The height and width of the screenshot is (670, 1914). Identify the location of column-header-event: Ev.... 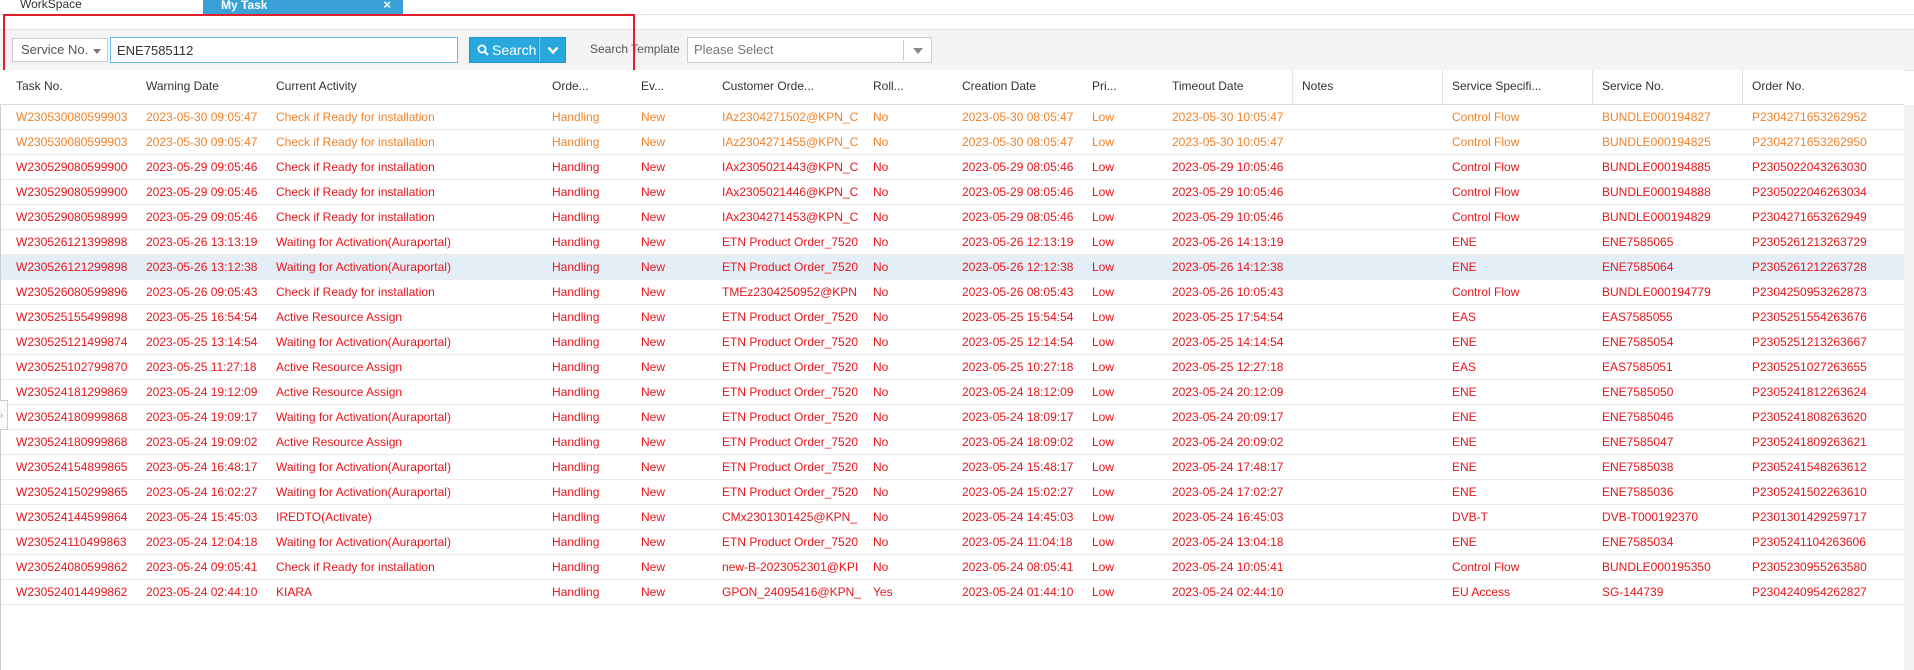
(675, 87).